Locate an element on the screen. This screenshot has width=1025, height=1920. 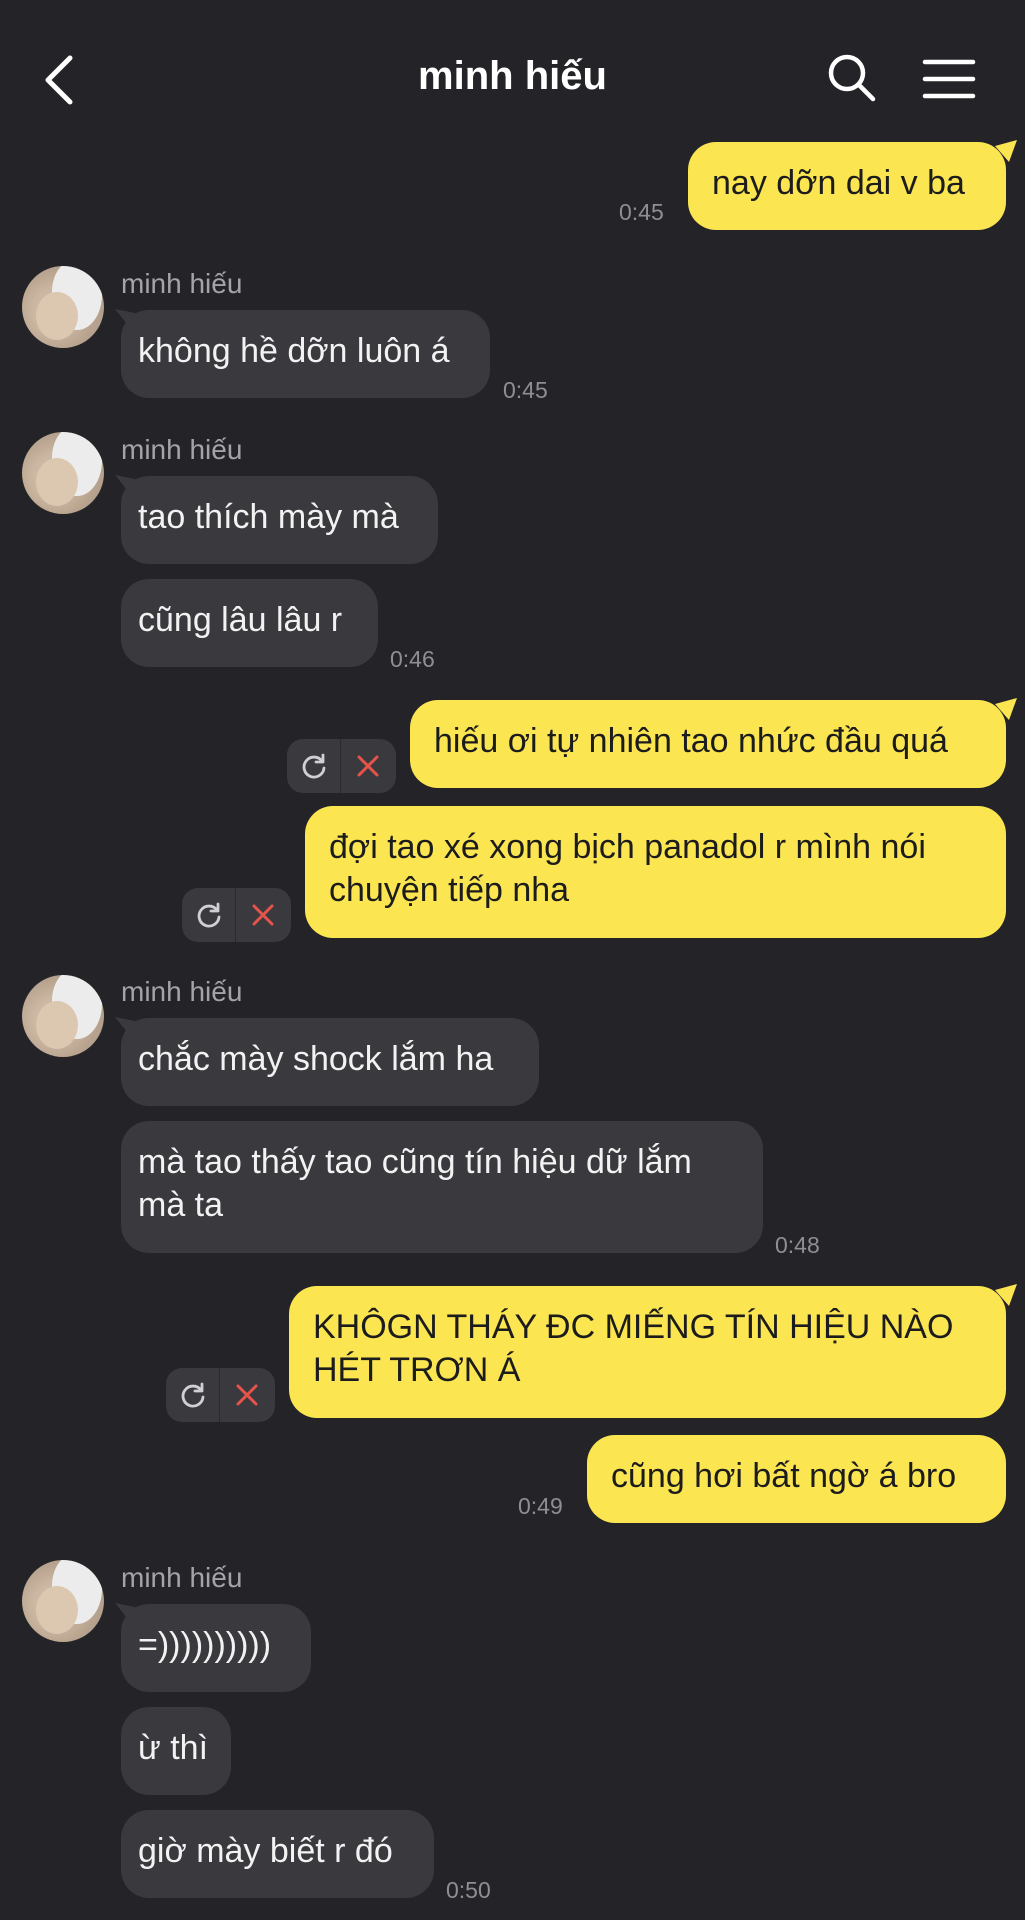
outgoing-message: hiếu ơi tự nhiên tao nhức đầu quá is located at coordinates (708, 744).